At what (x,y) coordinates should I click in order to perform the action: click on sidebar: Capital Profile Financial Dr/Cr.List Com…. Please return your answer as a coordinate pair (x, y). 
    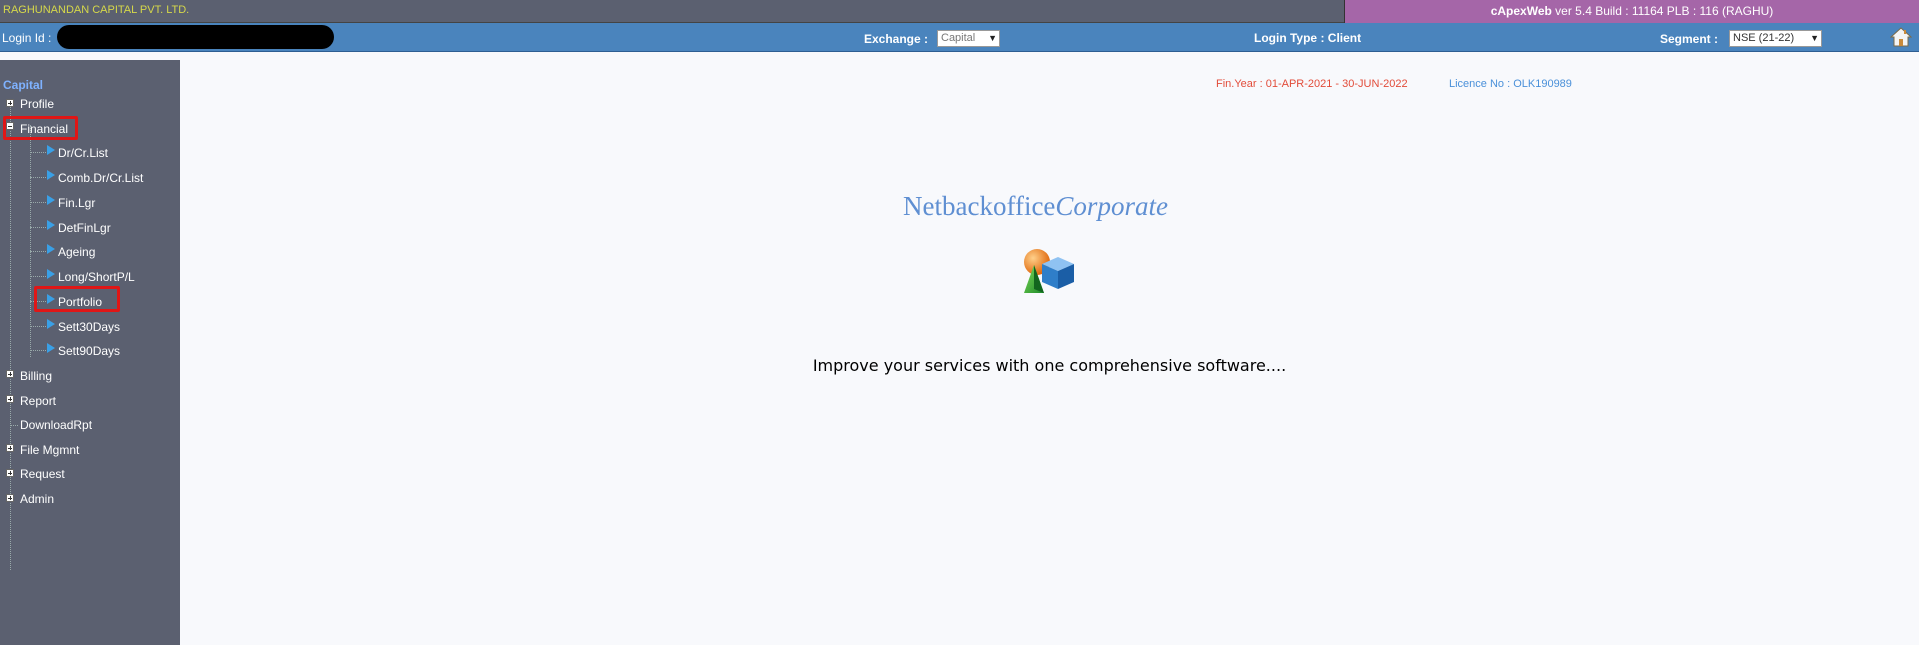
    Looking at the image, I should click on (90, 352).